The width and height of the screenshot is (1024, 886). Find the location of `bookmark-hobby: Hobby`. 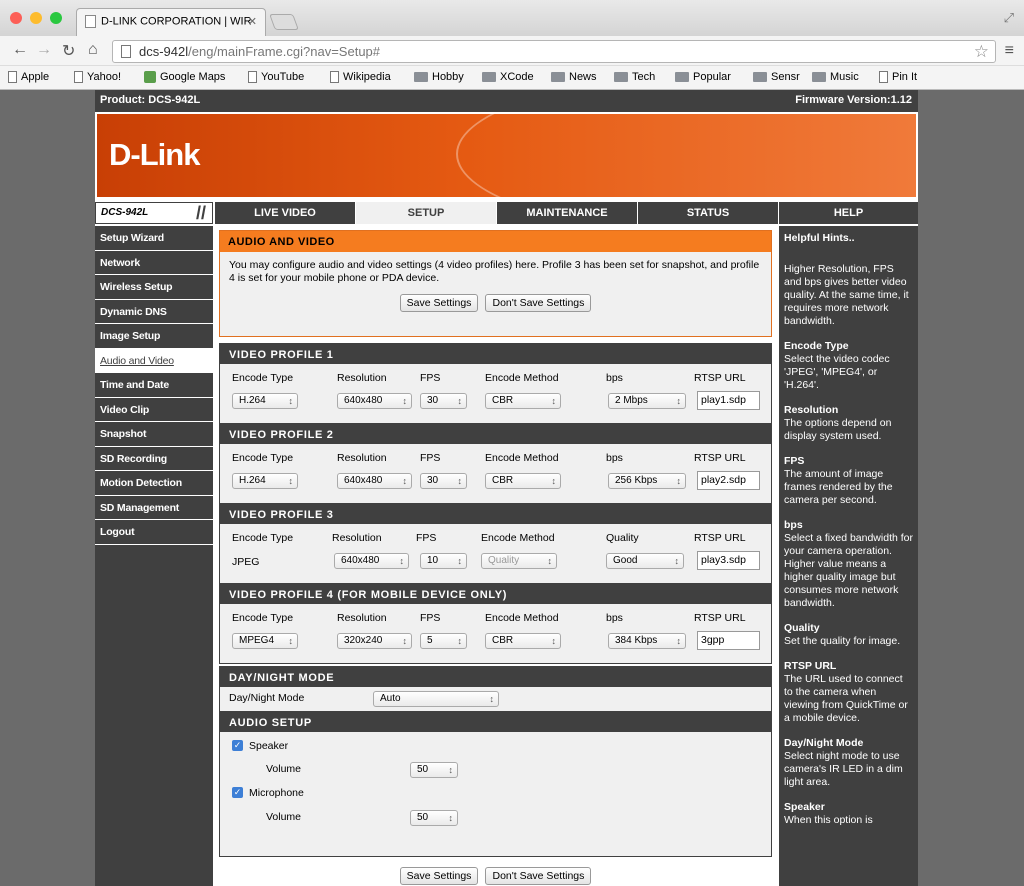

bookmark-hobby: Hobby is located at coordinates (439, 77).